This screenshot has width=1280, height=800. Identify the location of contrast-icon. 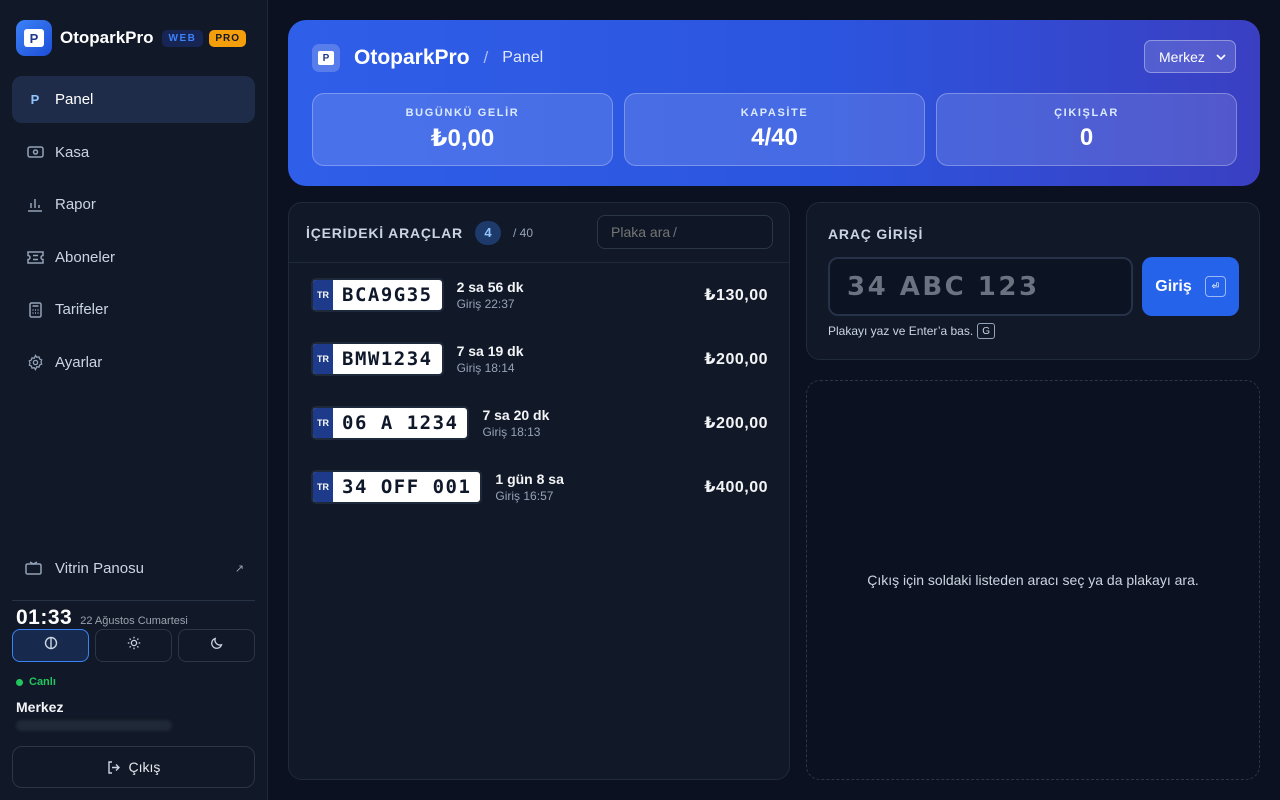
(51, 645).